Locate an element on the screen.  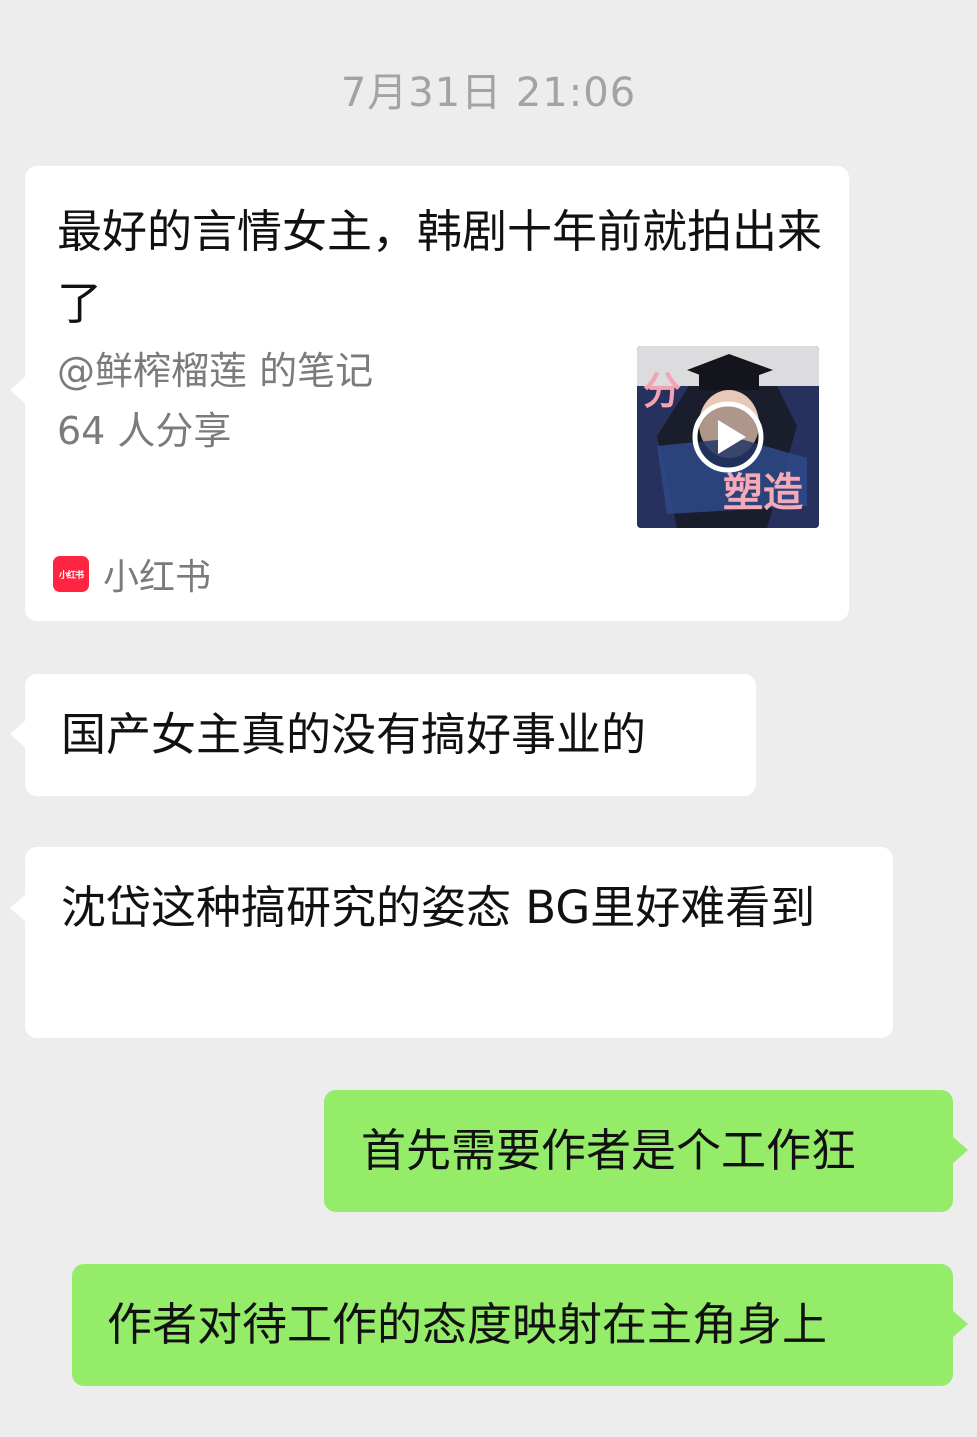
source-app-name: 小红书 is located at coordinates (157, 577).